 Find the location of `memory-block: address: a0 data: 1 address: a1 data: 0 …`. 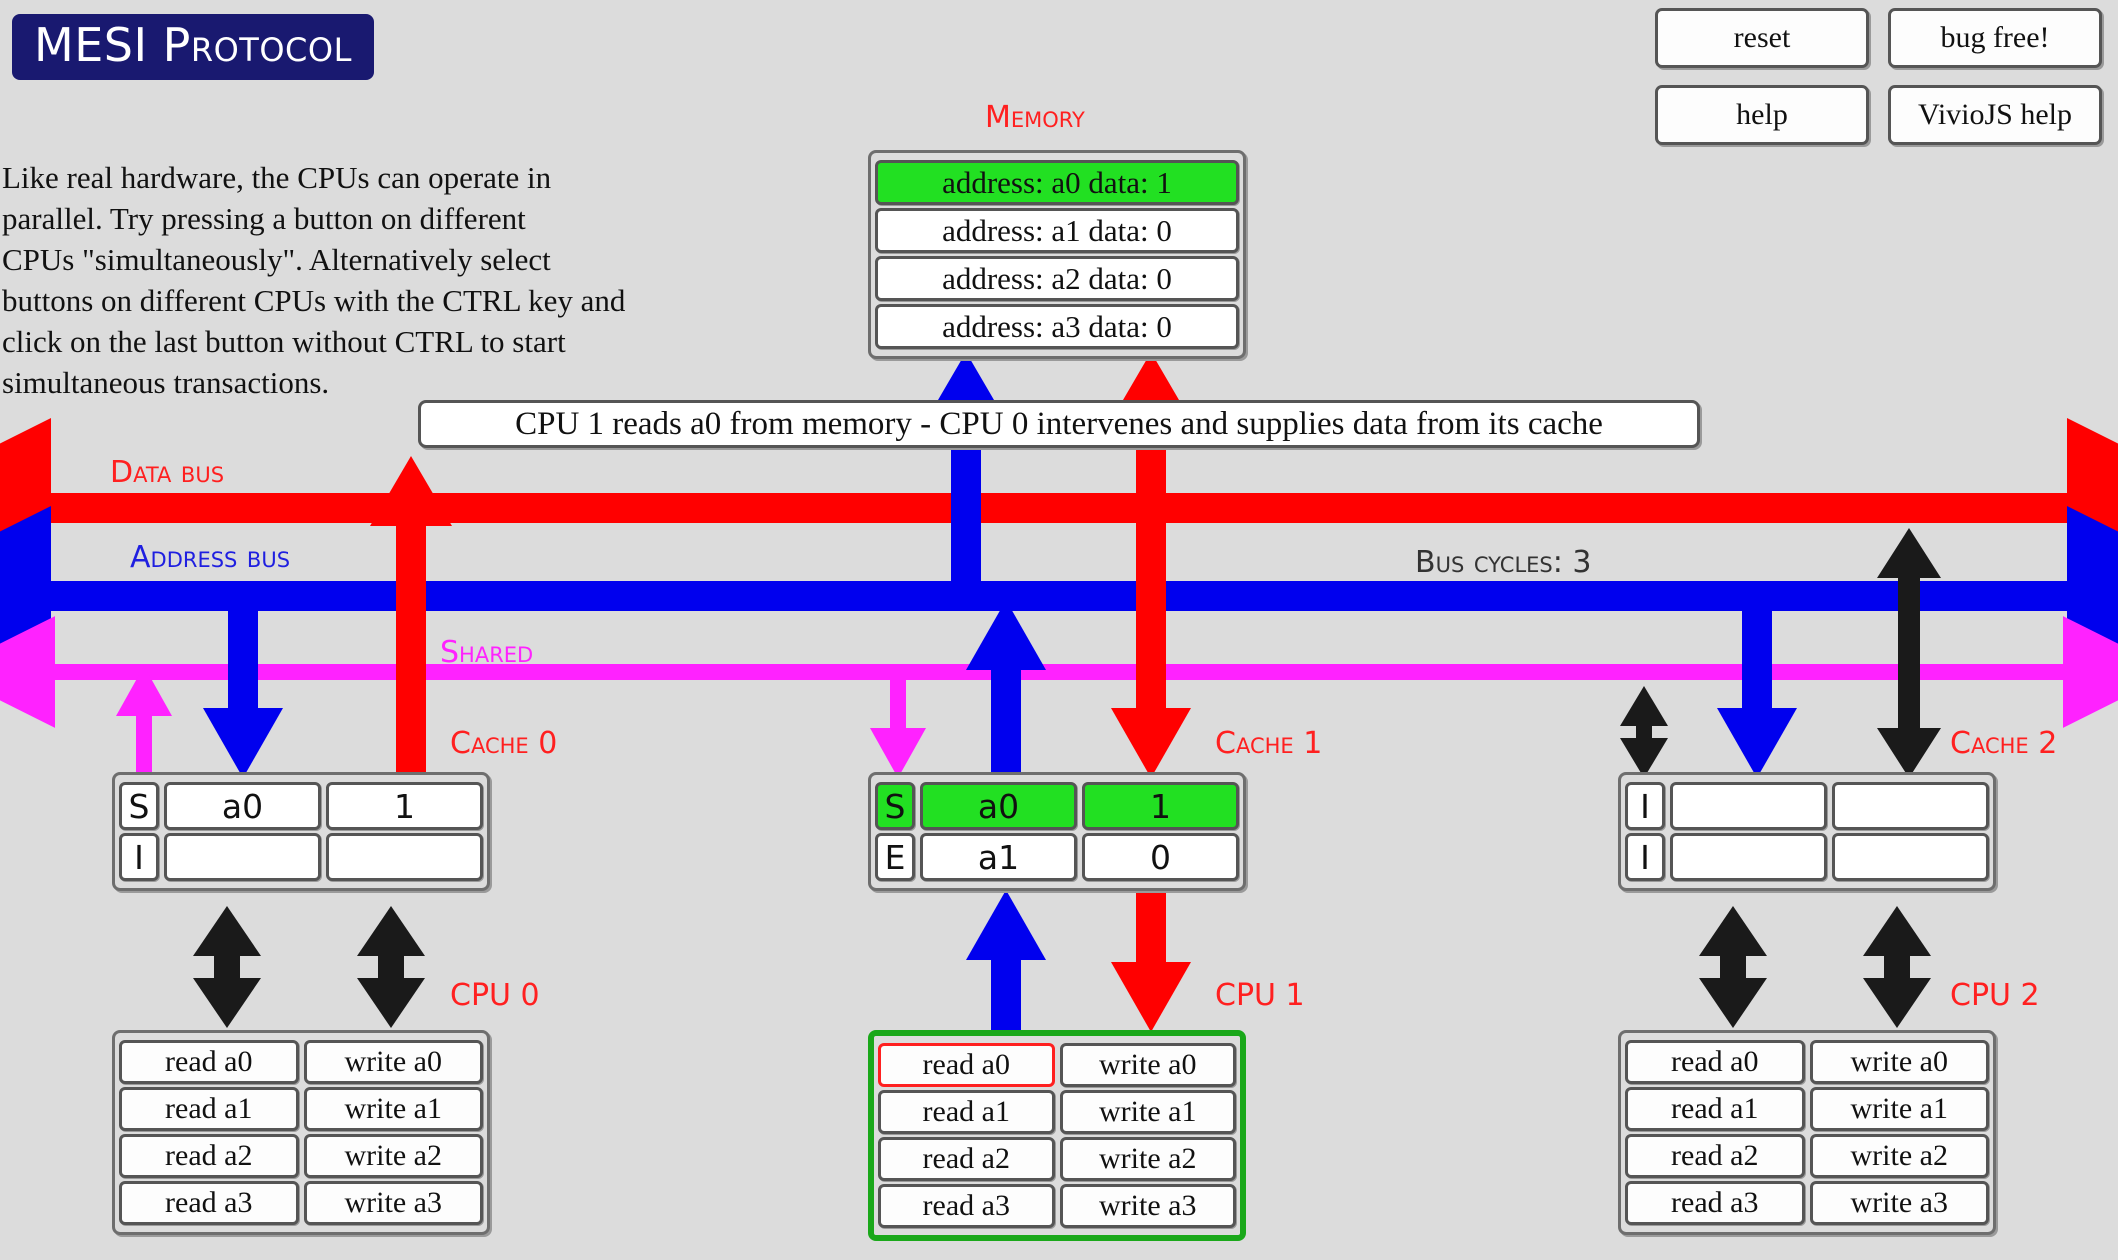

memory-block: address: a0 data: 1 address: a1 data: 0 … is located at coordinates (1057, 254).